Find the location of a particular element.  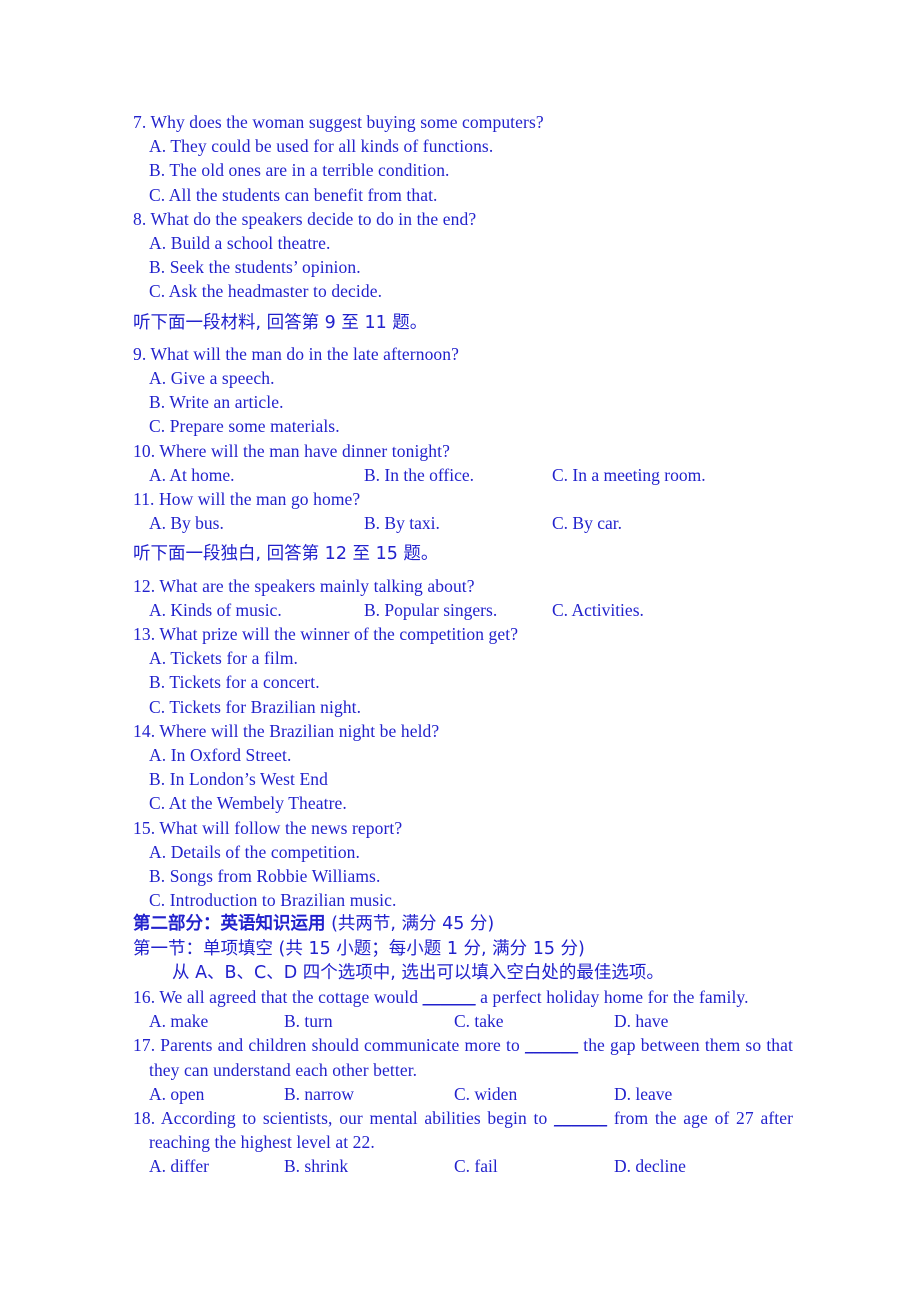

question-18-stem-after: from the age of 27 after is located at coordinates (700, 1118).